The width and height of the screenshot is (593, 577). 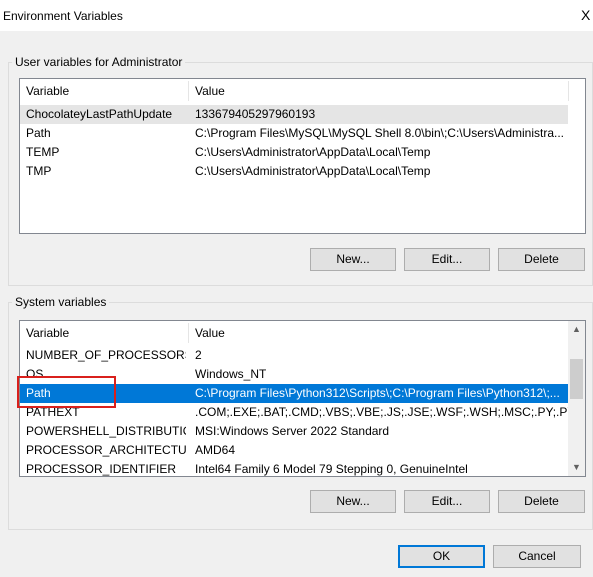 What do you see at coordinates (541, 501) in the screenshot?
I see `system-delete-button: Delete` at bounding box center [541, 501].